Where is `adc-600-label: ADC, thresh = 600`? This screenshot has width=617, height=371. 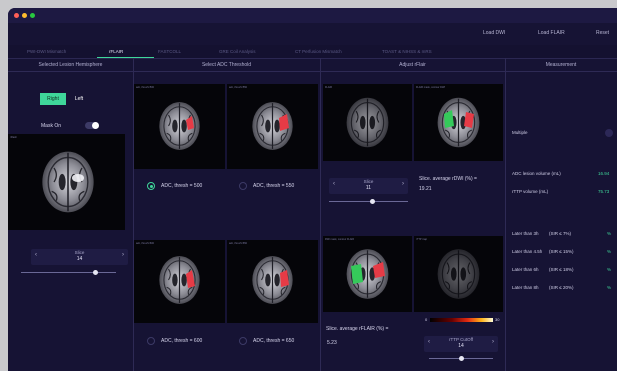 adc-600-label: ADC, thresh = 600 is located at coordinates (181, 341).